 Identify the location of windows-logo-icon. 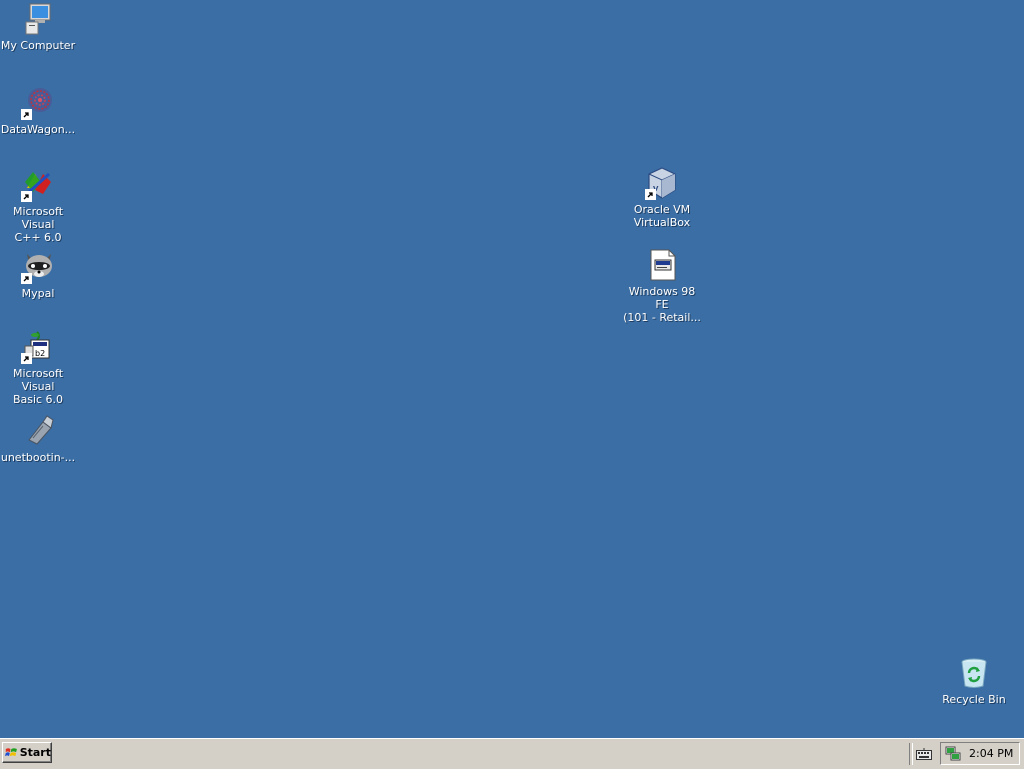
(11, 751).